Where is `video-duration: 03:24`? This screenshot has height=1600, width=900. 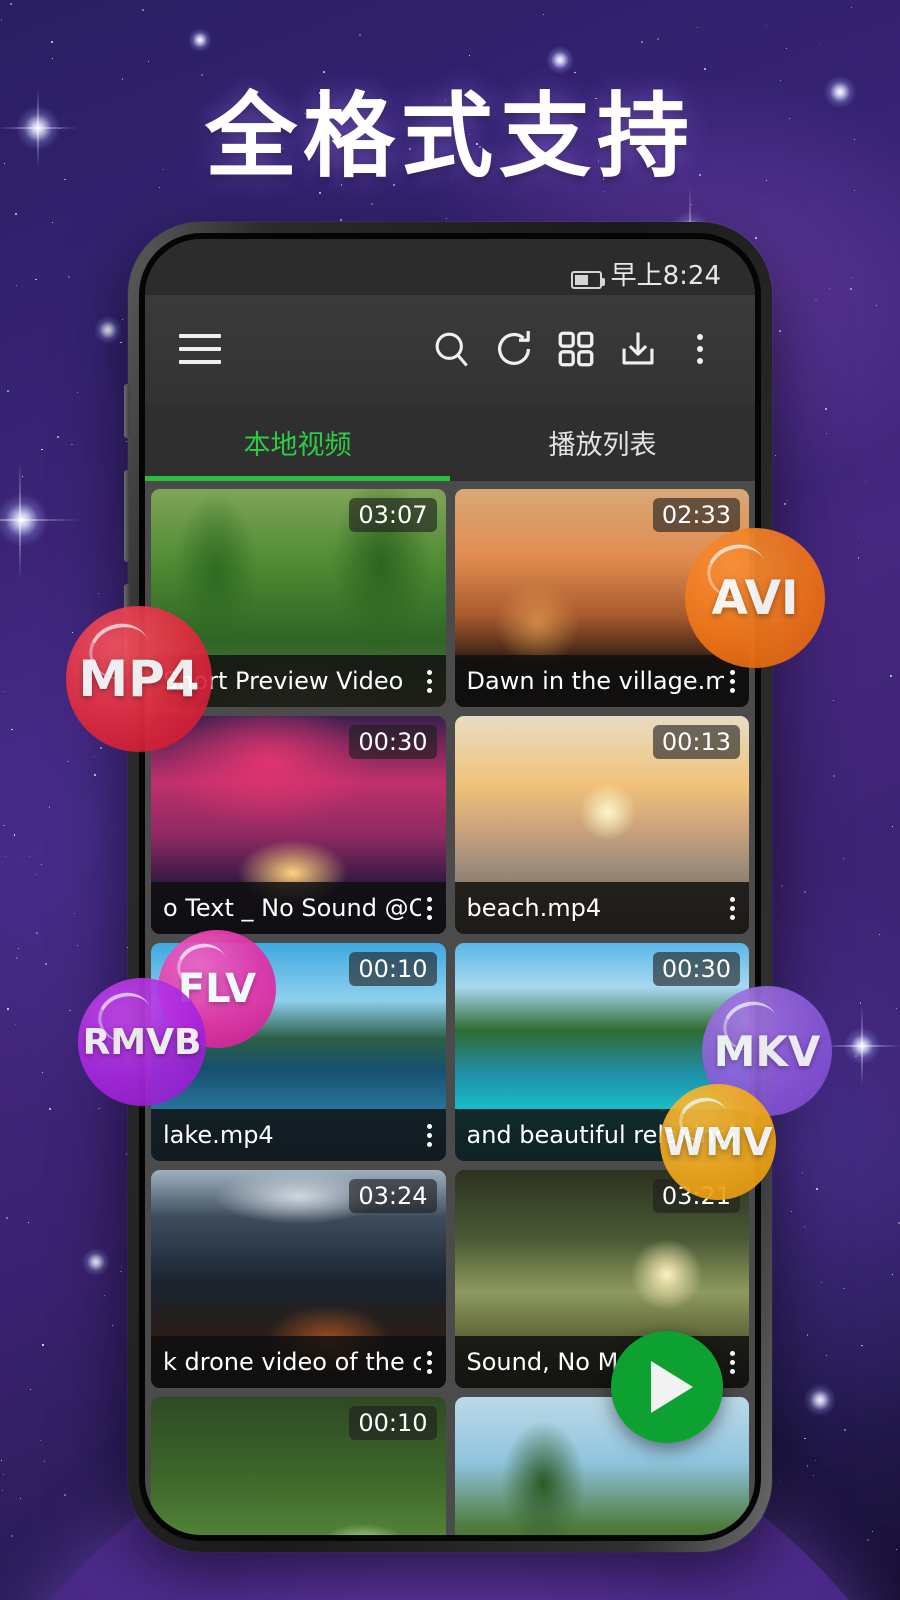 video-duration: 03:24 is located at coordinates (393, 1196).